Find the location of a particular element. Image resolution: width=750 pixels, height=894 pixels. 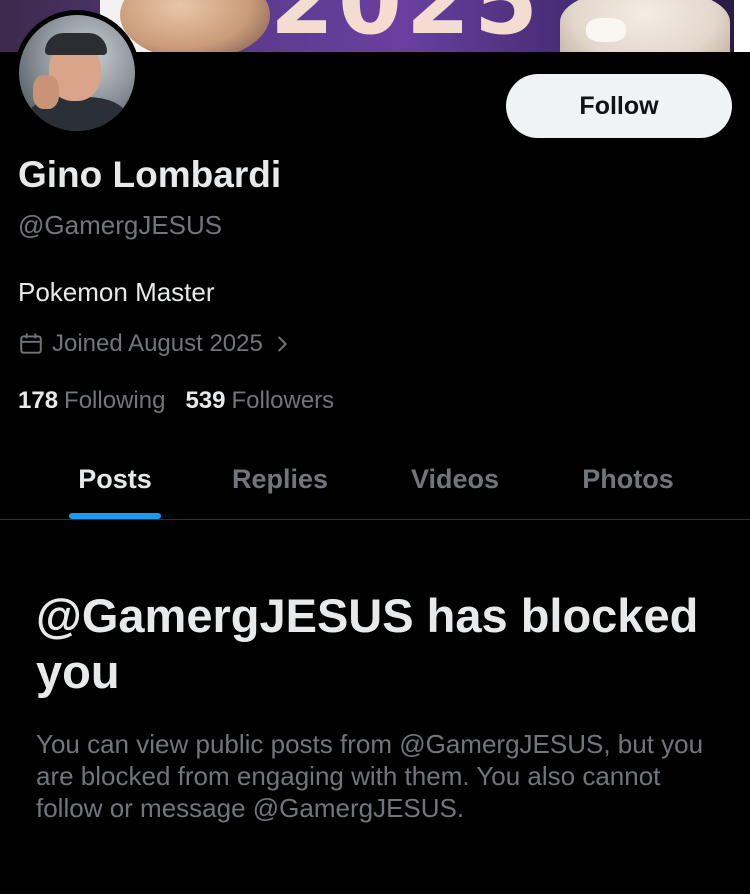

active-tab-indicator is located at coordinates (115, 516).